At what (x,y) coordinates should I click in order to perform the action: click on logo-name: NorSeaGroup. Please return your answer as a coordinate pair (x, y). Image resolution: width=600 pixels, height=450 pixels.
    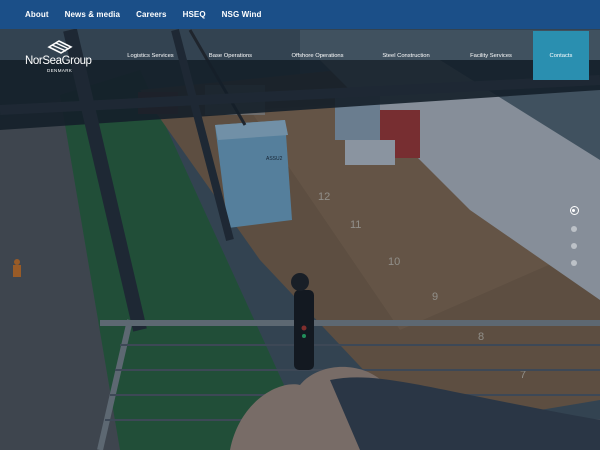
    Looking at the image, I should click on (58, 61).